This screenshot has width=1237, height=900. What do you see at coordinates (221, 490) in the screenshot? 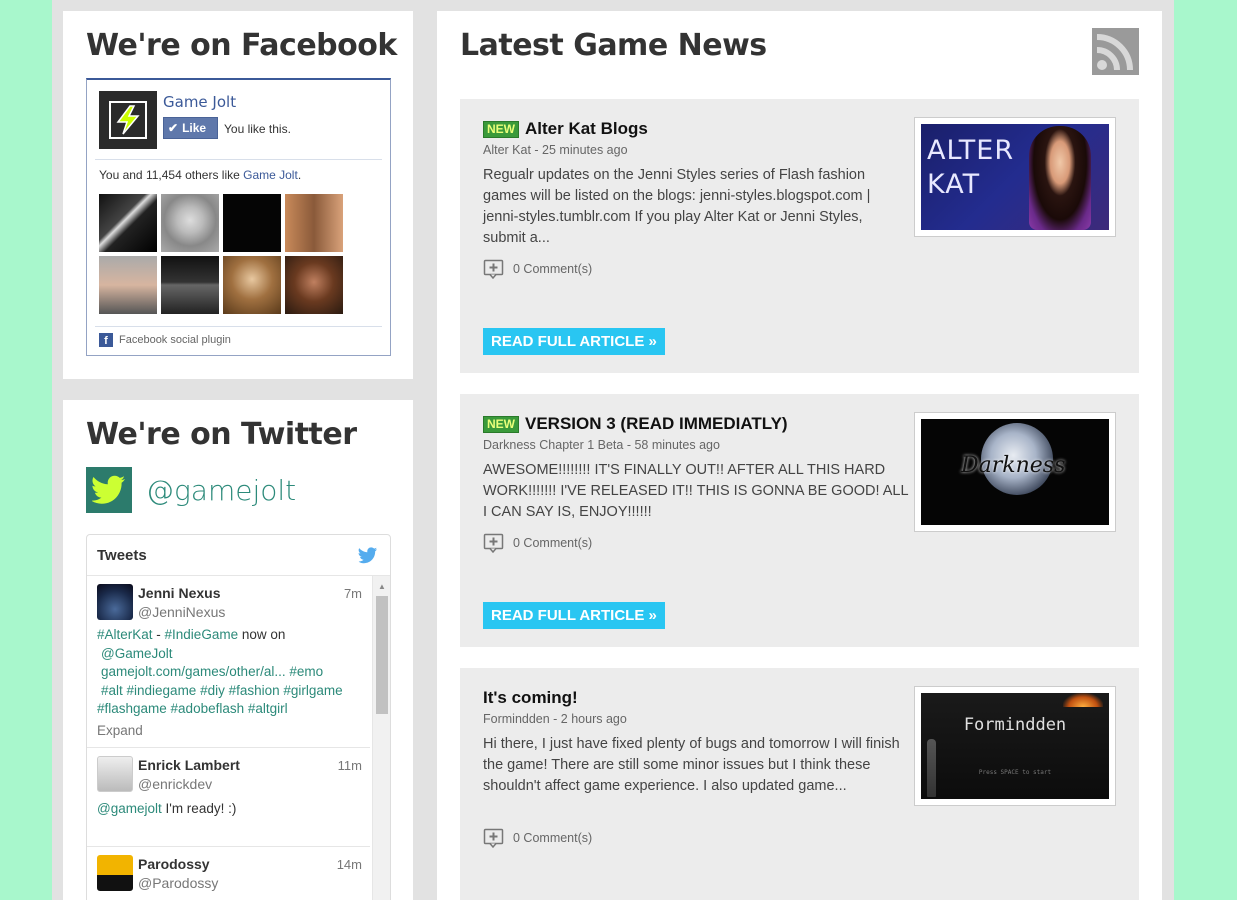
I see `twitter-handle: @gamejolt` at bounding box center [221, 490].